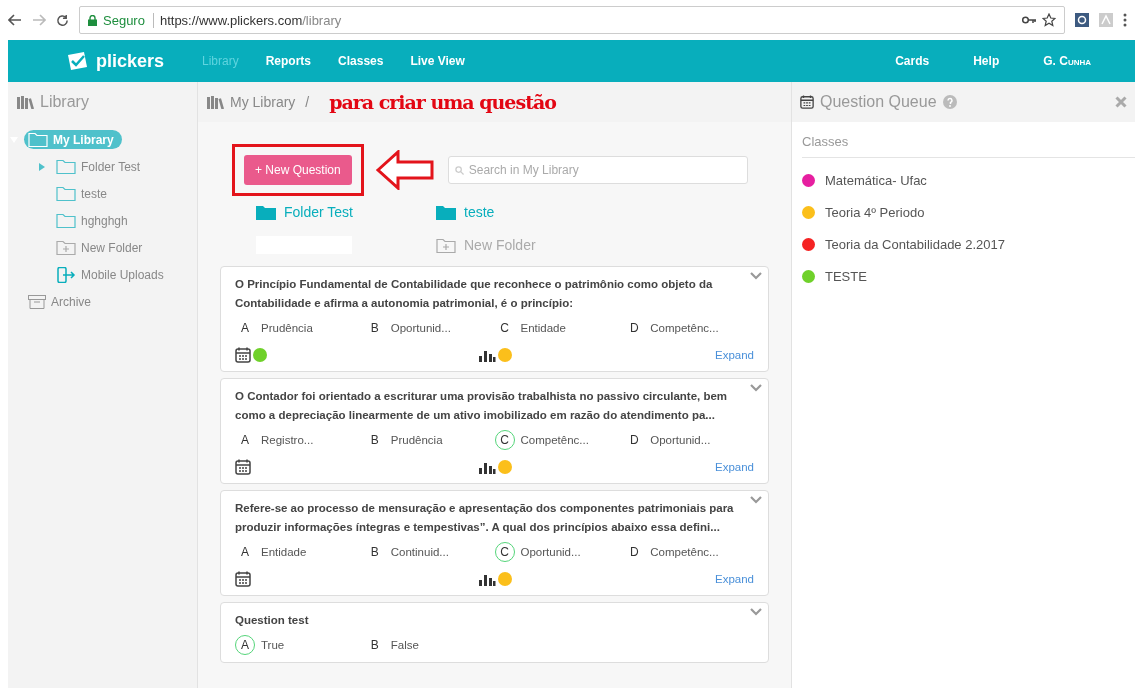  I want to click on new-folder-link: New Folder, so click(526, 245).